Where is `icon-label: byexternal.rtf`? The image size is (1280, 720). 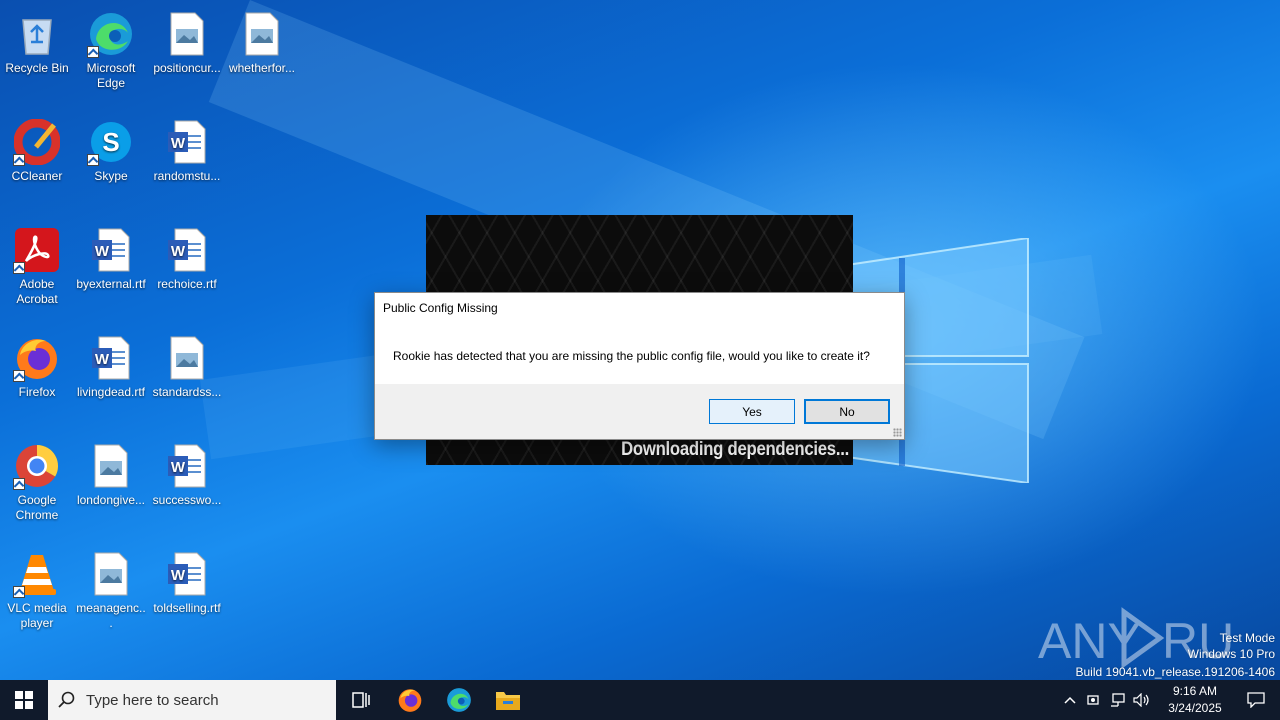 icon-label: byexternal.rtf is located at coordinates (111, 284).